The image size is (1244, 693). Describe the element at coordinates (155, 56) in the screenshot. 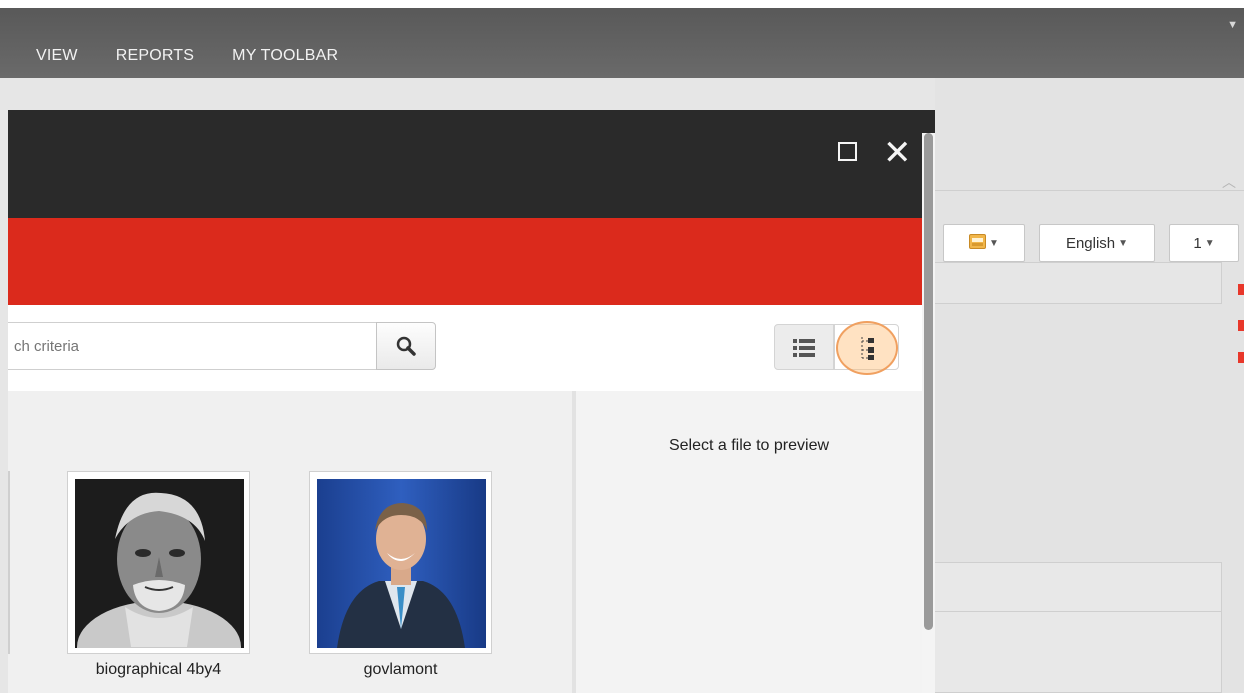

I see `menu-item-reports: REPORTS` at that location.